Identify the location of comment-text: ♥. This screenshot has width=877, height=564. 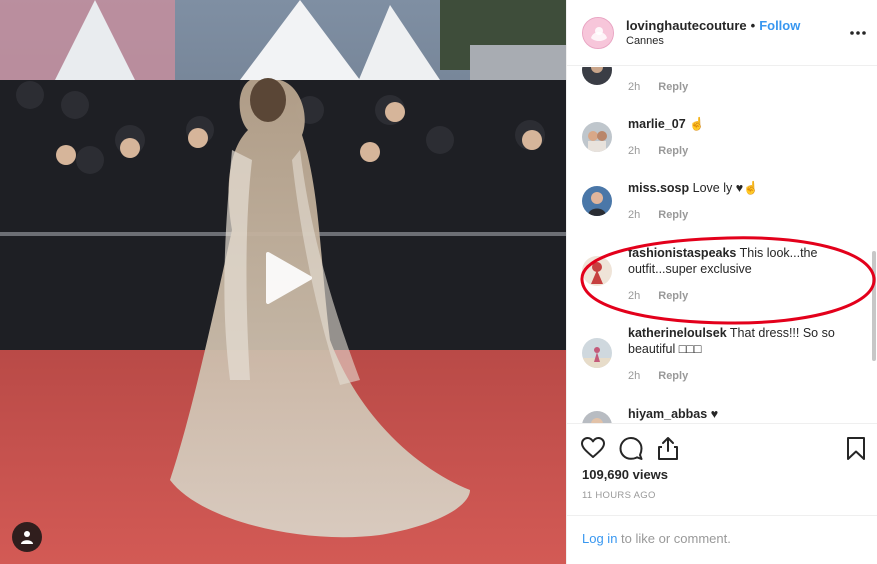
(714, 414).